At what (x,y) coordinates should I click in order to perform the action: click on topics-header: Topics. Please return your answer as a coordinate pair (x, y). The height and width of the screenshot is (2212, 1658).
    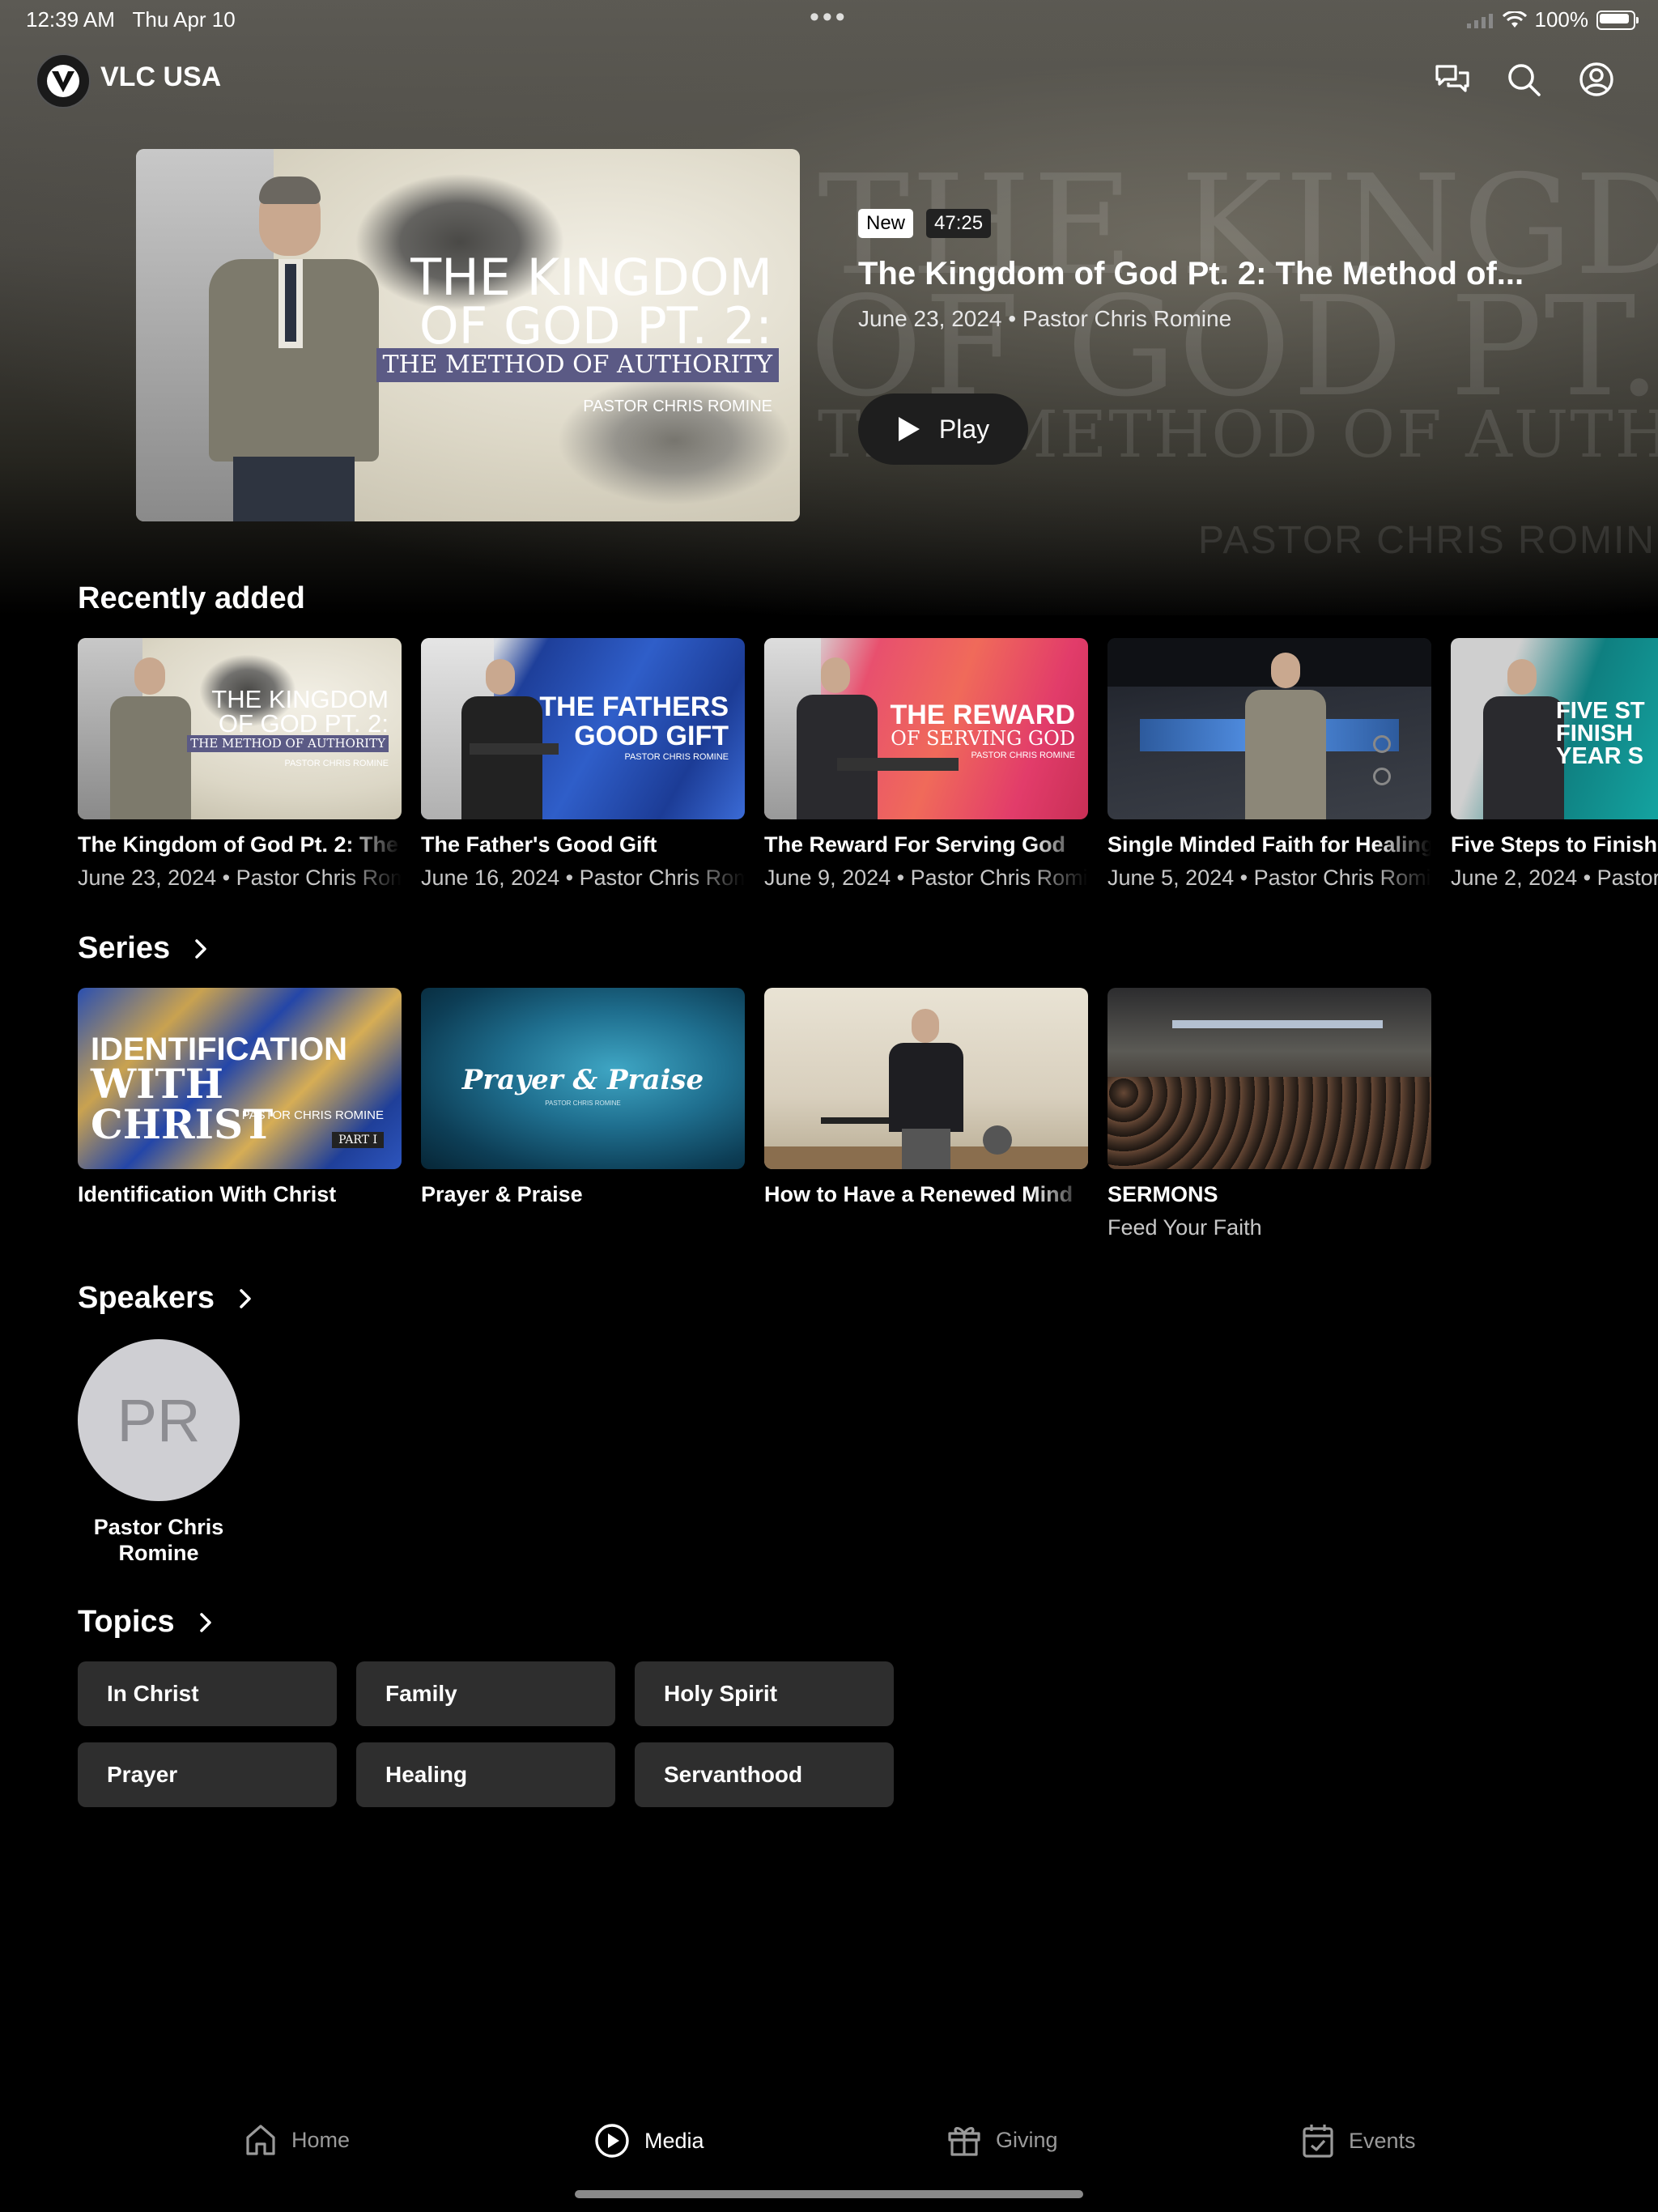
    Looking at the image, I should click on (145, 1623).